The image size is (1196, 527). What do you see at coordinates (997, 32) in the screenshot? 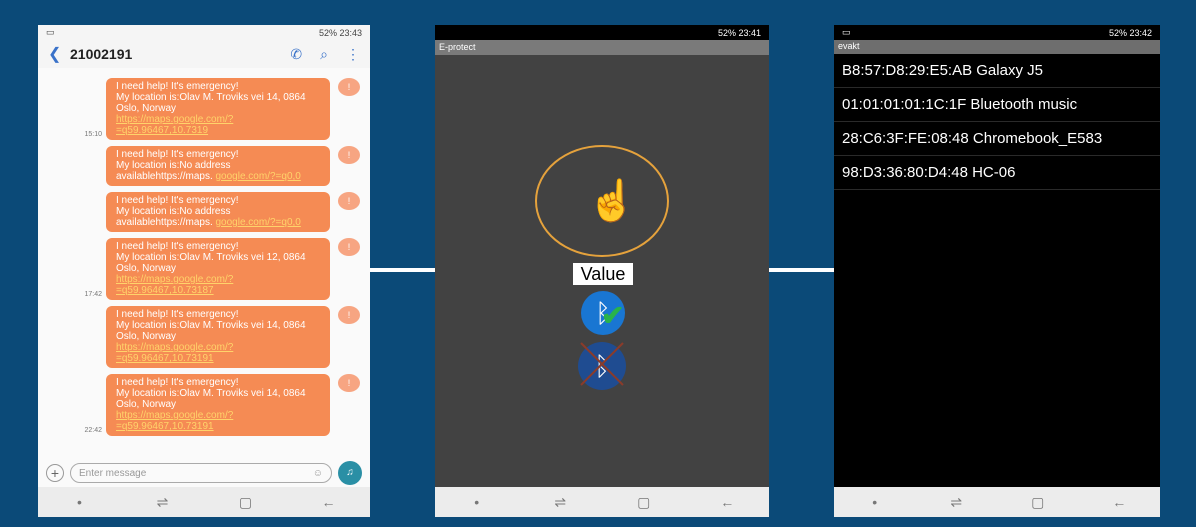
I see `status-bar: ▭ 52% 23:42` at bounding box center [997, 32].